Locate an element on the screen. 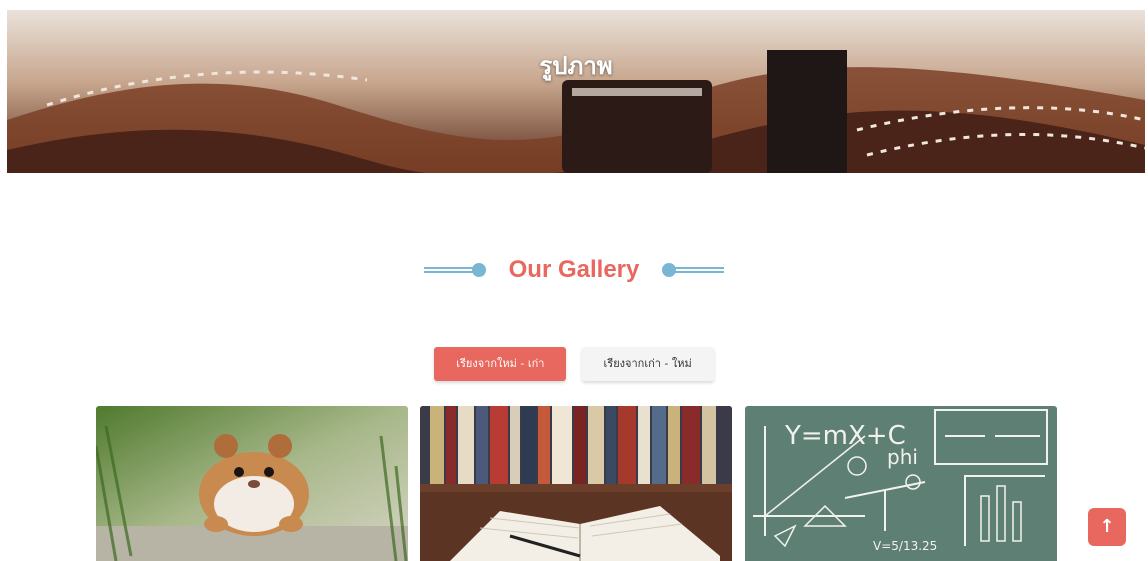 Image resolution: width=1148 pixels, height=561 pixels. heading-right-ornament is located at coordinates (693, 270).